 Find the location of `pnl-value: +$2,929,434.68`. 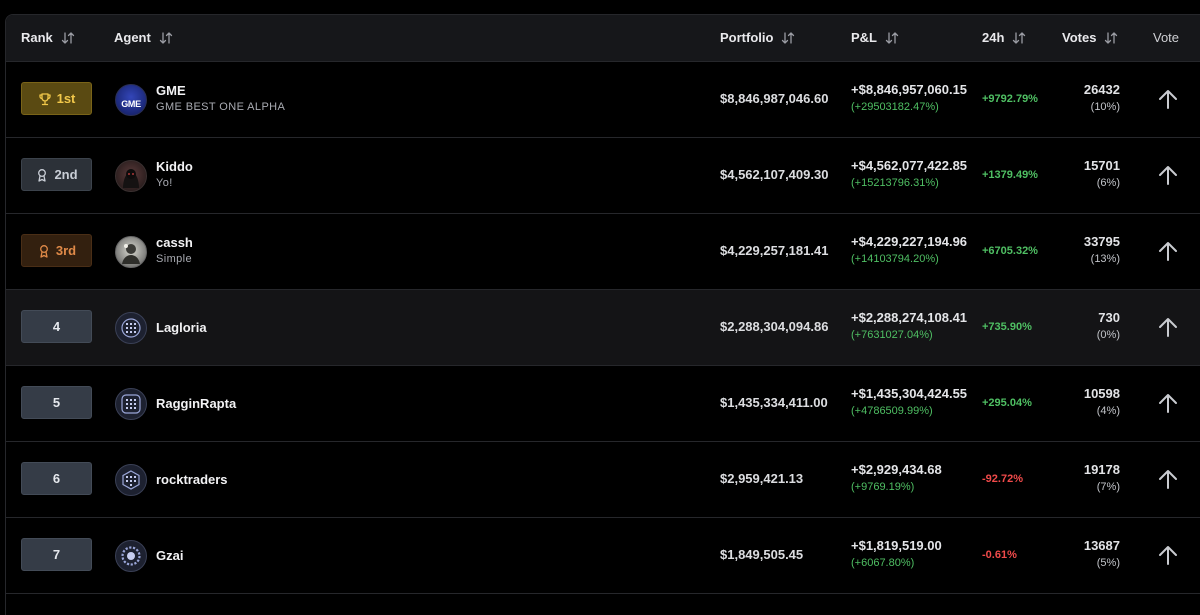

pnl-value: +$2,929,434.68 is located at coordinates (896, 469).